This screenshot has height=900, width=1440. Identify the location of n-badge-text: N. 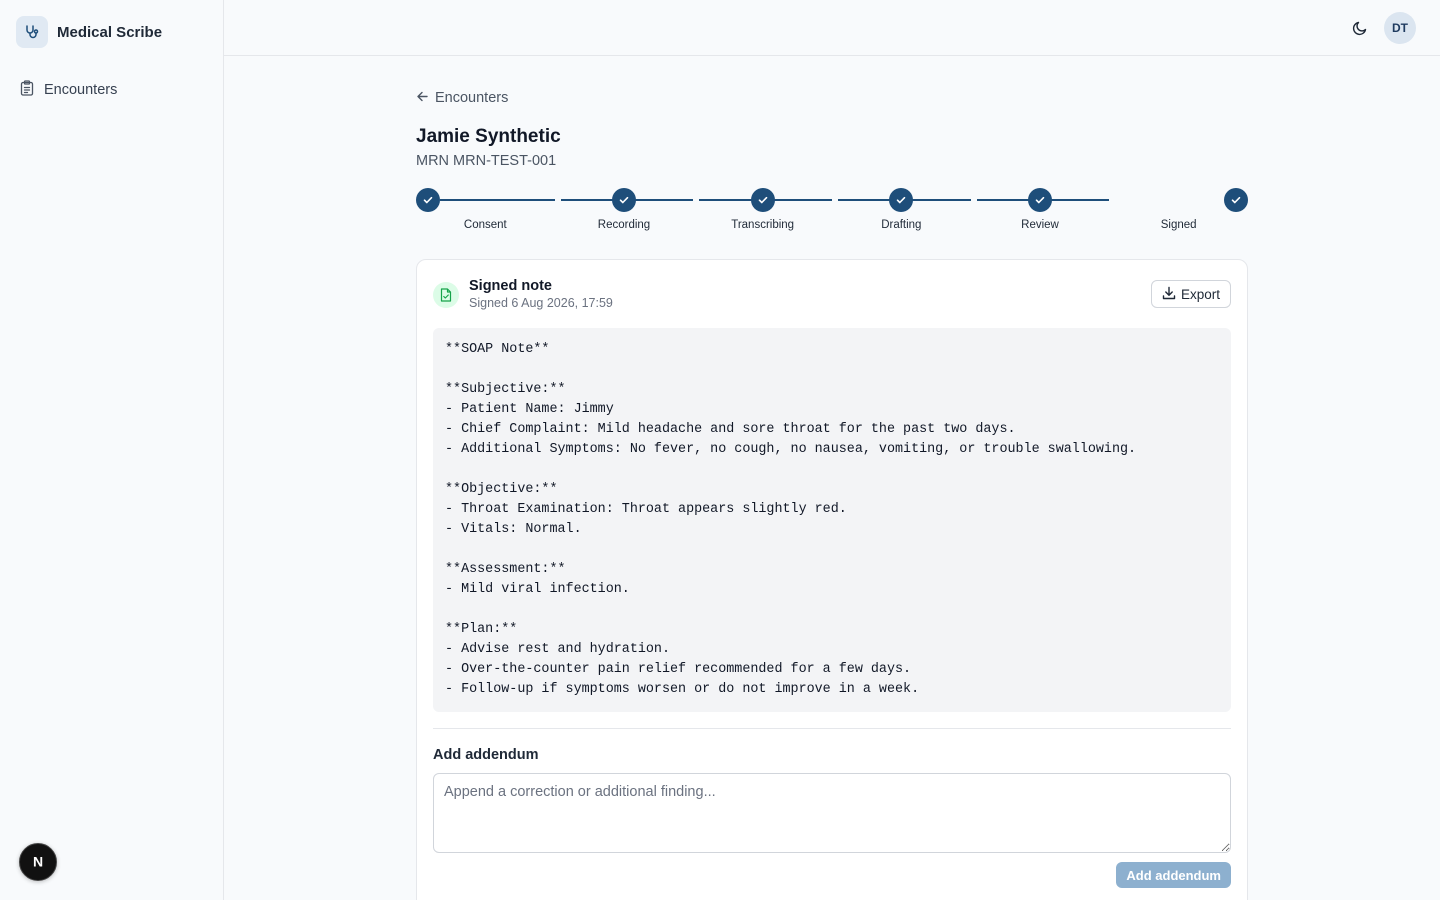
(38, 862).